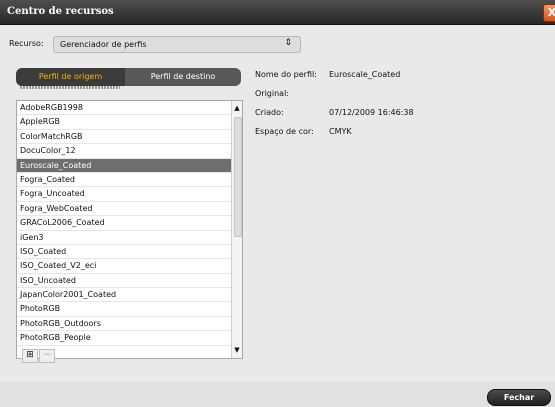  Describe the element at coordinates (129, 338) in the screenshot. I see `profile-list-item: PhotoRGB_People` at that location.